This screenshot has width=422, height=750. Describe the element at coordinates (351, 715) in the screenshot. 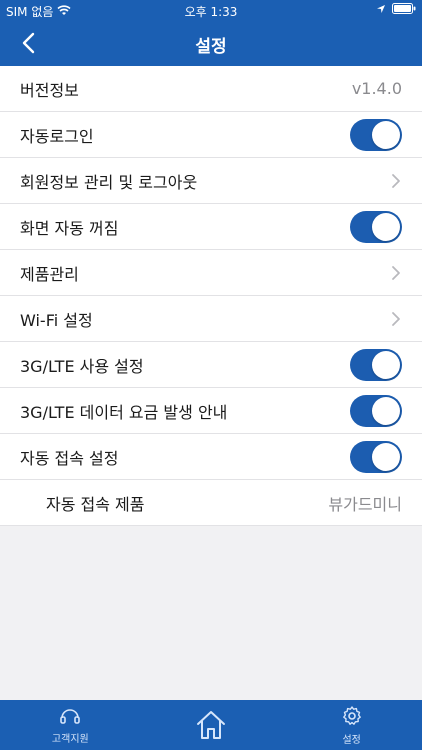

I see `gear-icon` at that location.